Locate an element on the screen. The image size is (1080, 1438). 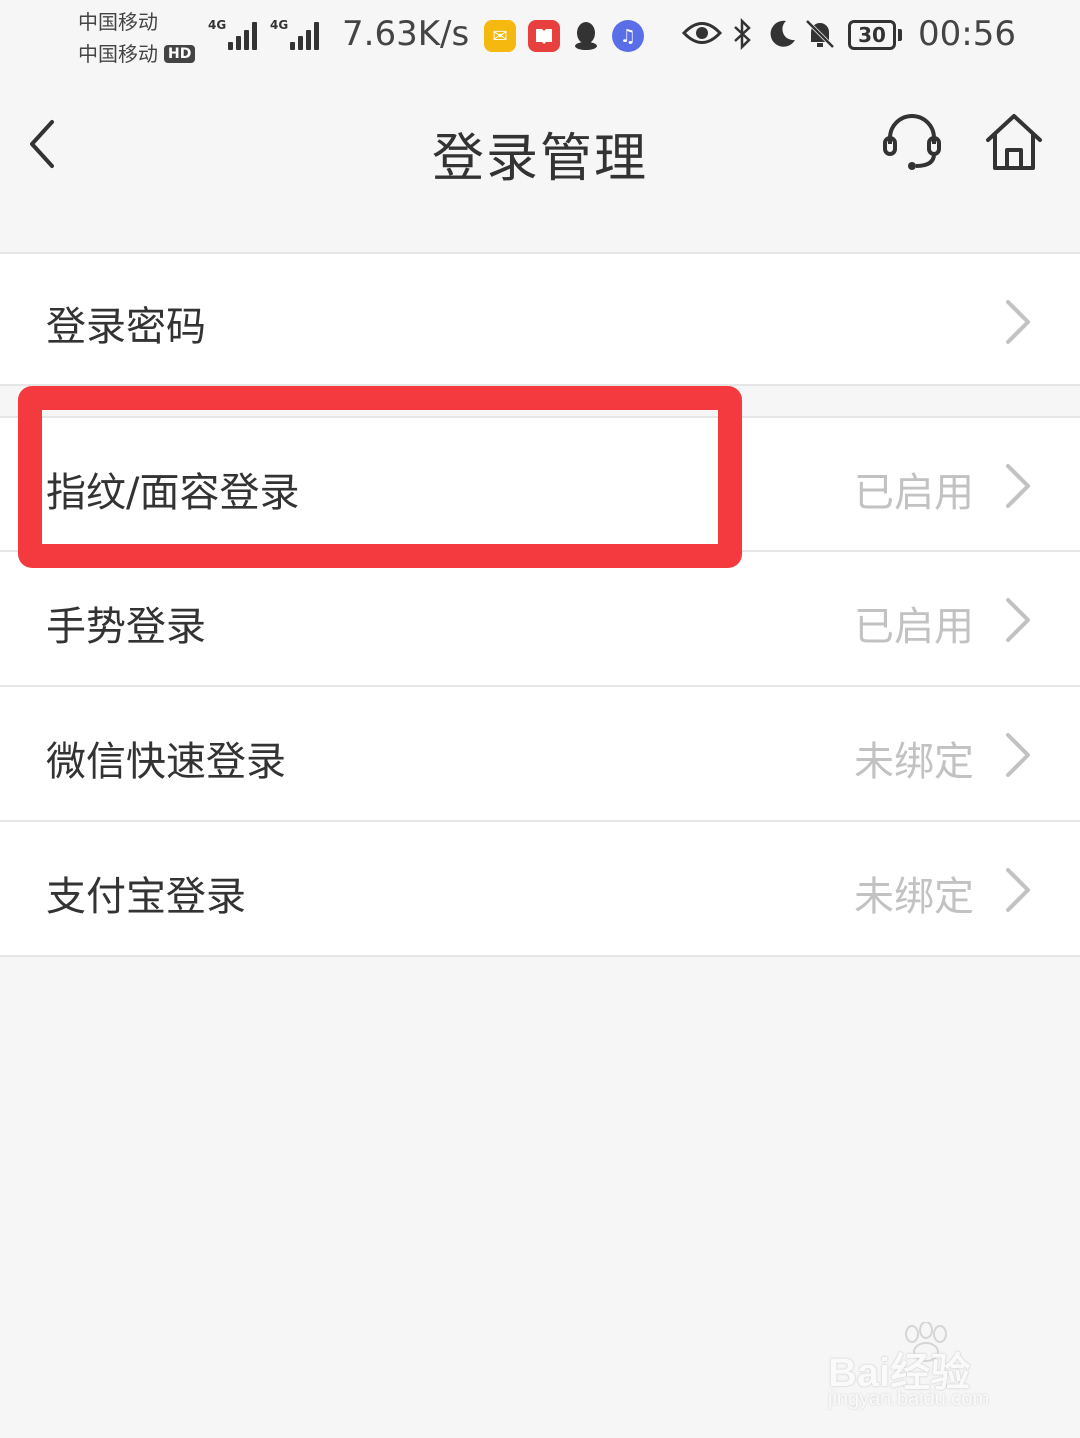
clock: 00:56 is located at coordinates (967, 34).